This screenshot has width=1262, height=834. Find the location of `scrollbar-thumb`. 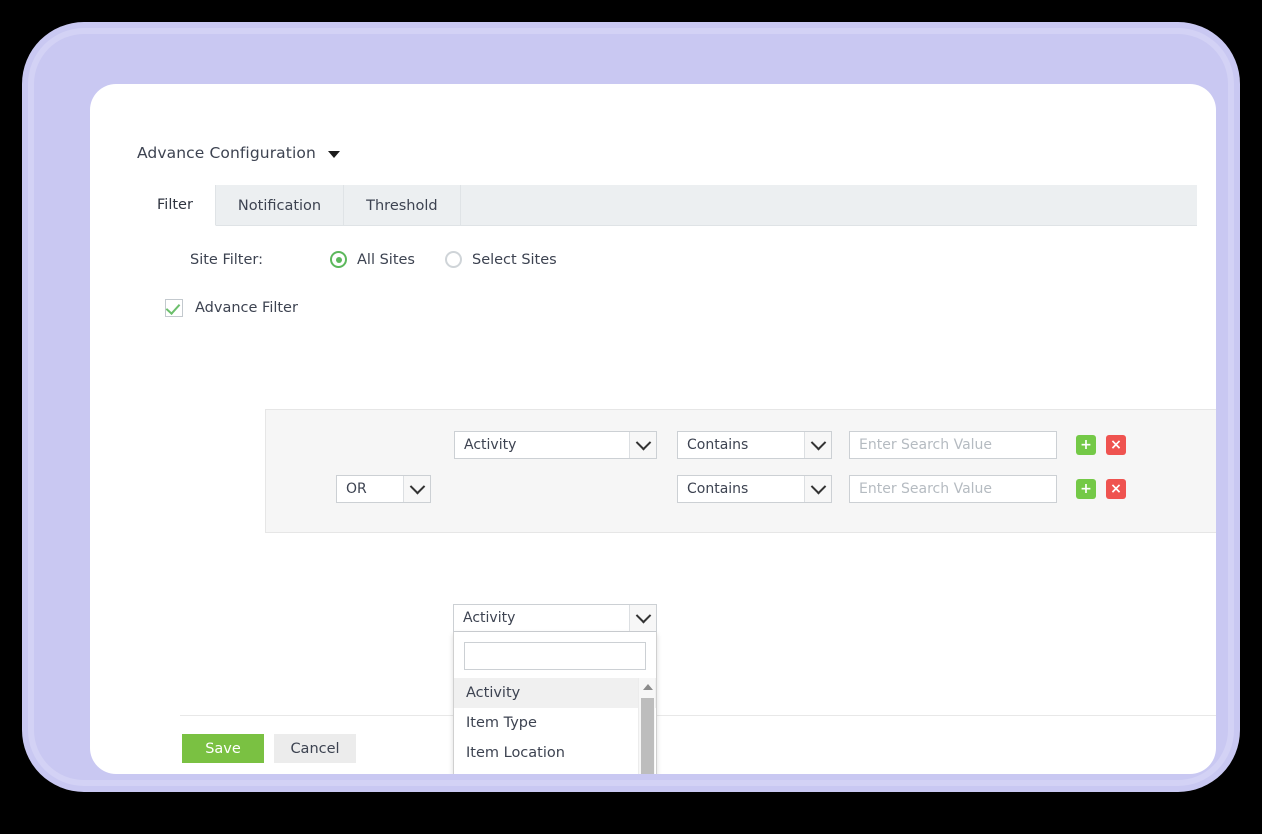

scrollbar-thumb is located at coordinates (647, 736).